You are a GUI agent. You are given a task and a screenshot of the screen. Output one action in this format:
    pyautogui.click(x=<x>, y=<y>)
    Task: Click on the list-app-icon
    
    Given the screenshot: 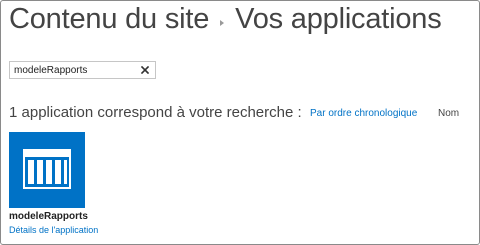 What is the action you would take?
    pyautogui.click(x=47, y=171)
    